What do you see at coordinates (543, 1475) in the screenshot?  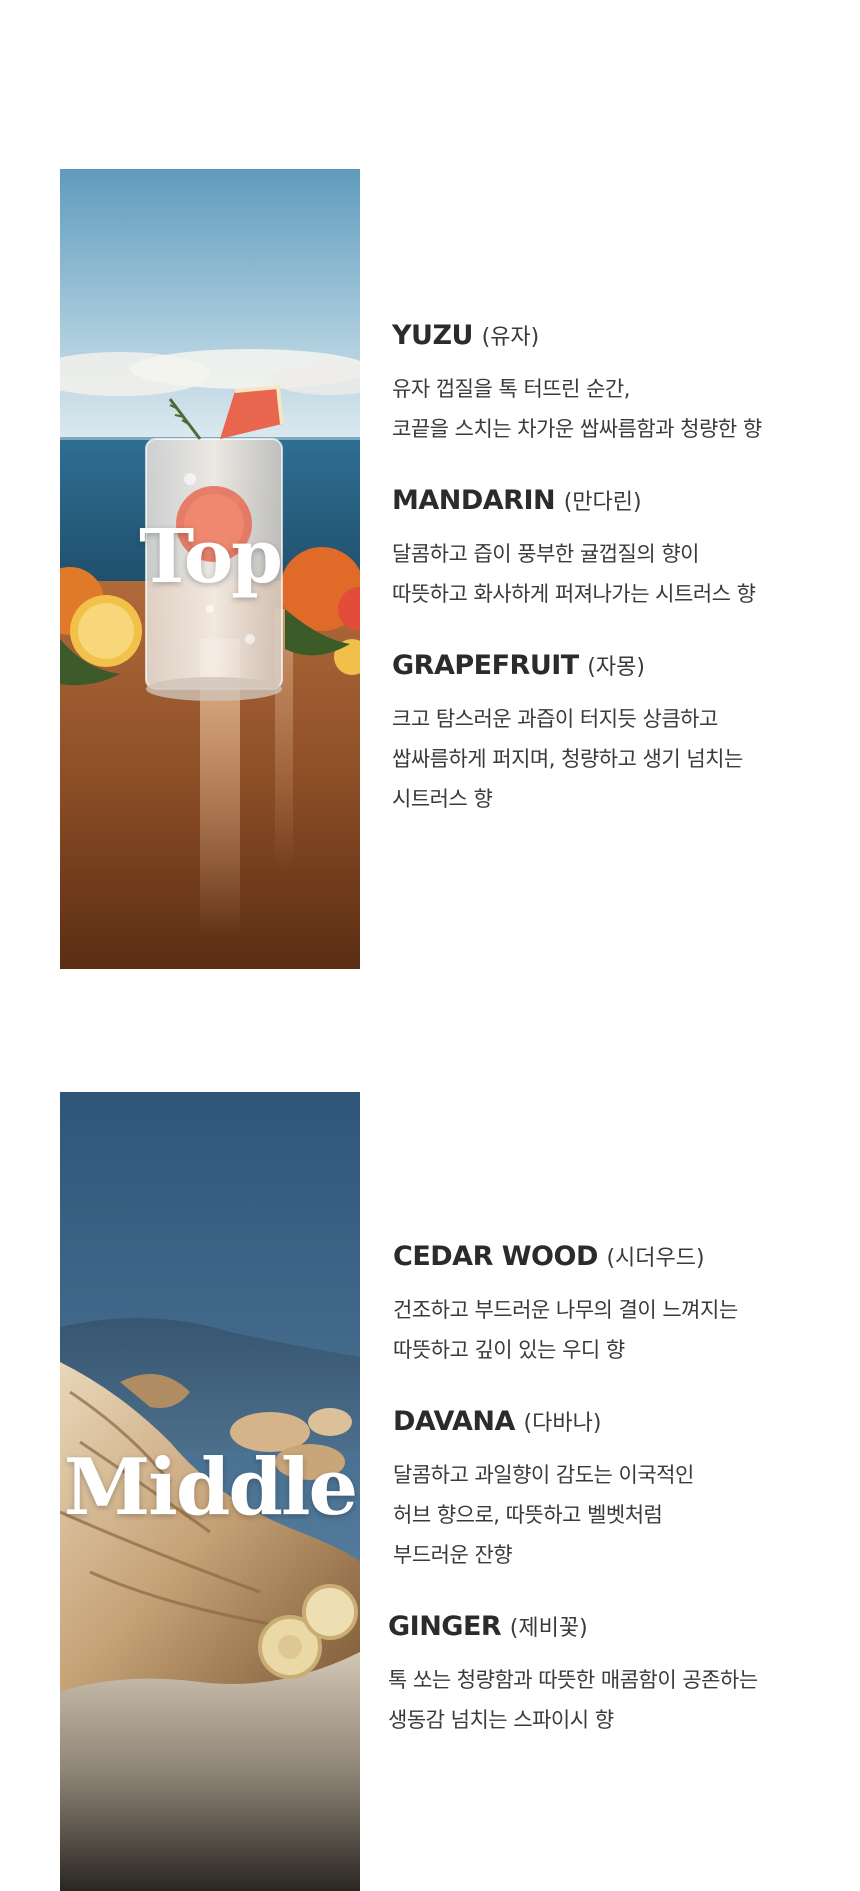 I see `note-description-line: 달콤하고 과일향이 감도는 이국적인` at bounding box center [543, 1475].